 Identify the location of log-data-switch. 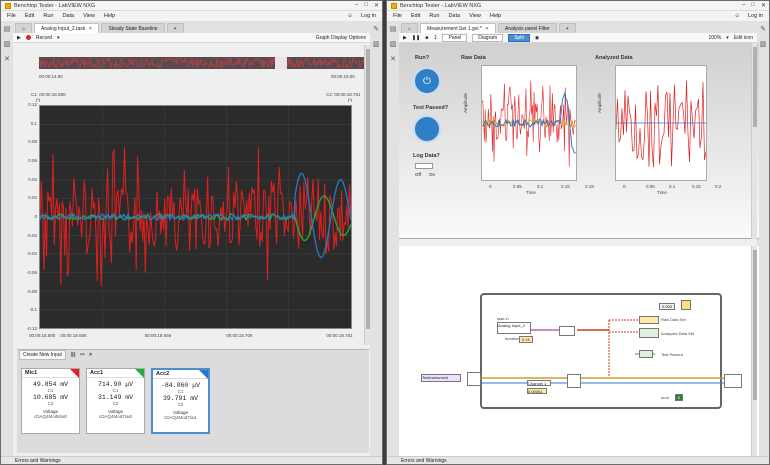
(424, 166).